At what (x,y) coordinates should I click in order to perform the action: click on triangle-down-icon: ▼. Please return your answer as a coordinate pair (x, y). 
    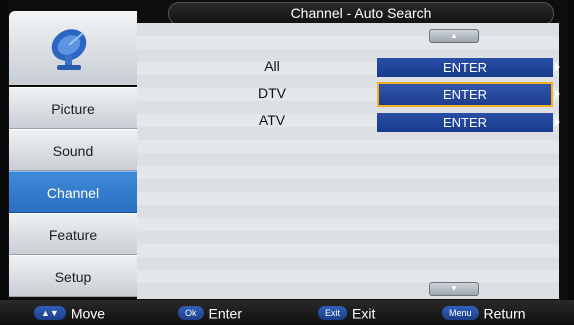
    Looking at the image, I should click on (454, 288).